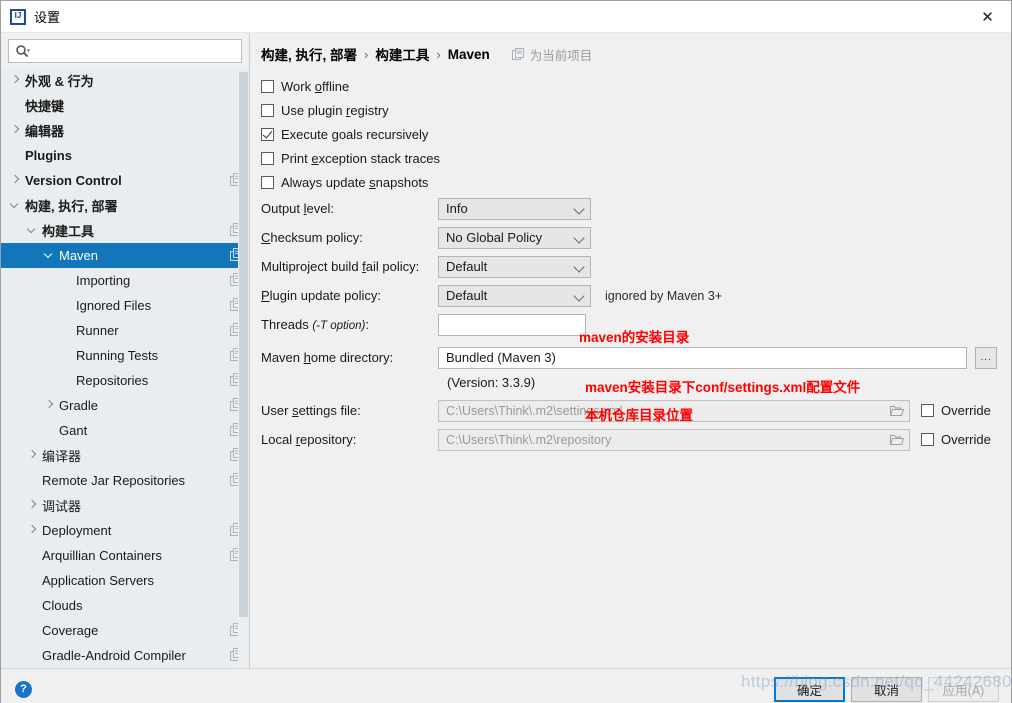 The height and width of the screenshot is (703, 1012). Describe the element at coordinates (125, 655) in the screenshot. I see `sidebar-item-gradle-android-compiler: Gradle-Android Compiler` at that location.